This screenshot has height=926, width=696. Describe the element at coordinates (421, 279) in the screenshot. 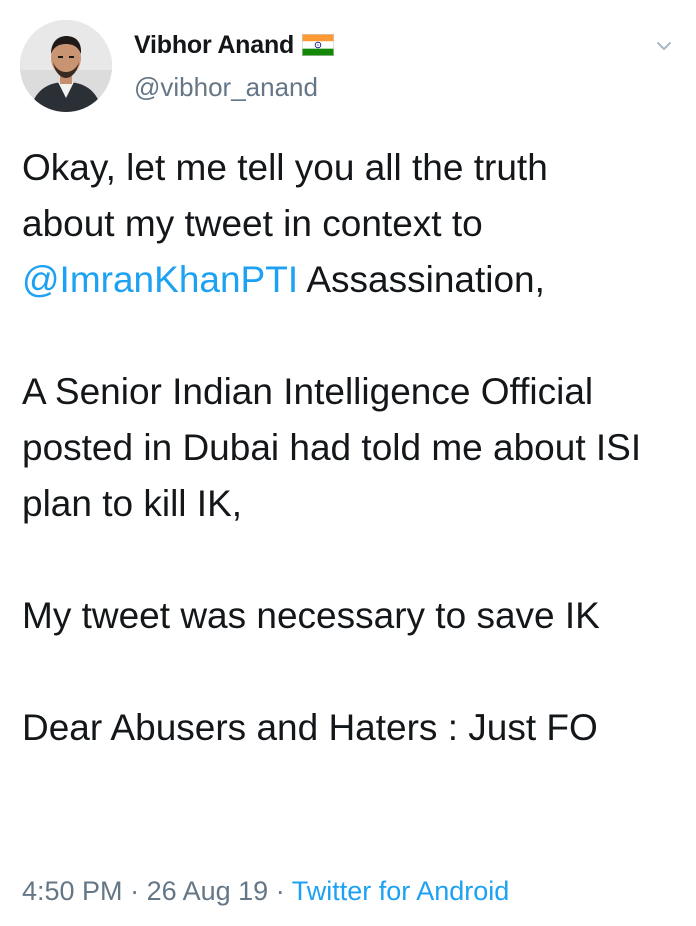

I see `tweet-line: Assassination,` at that location.